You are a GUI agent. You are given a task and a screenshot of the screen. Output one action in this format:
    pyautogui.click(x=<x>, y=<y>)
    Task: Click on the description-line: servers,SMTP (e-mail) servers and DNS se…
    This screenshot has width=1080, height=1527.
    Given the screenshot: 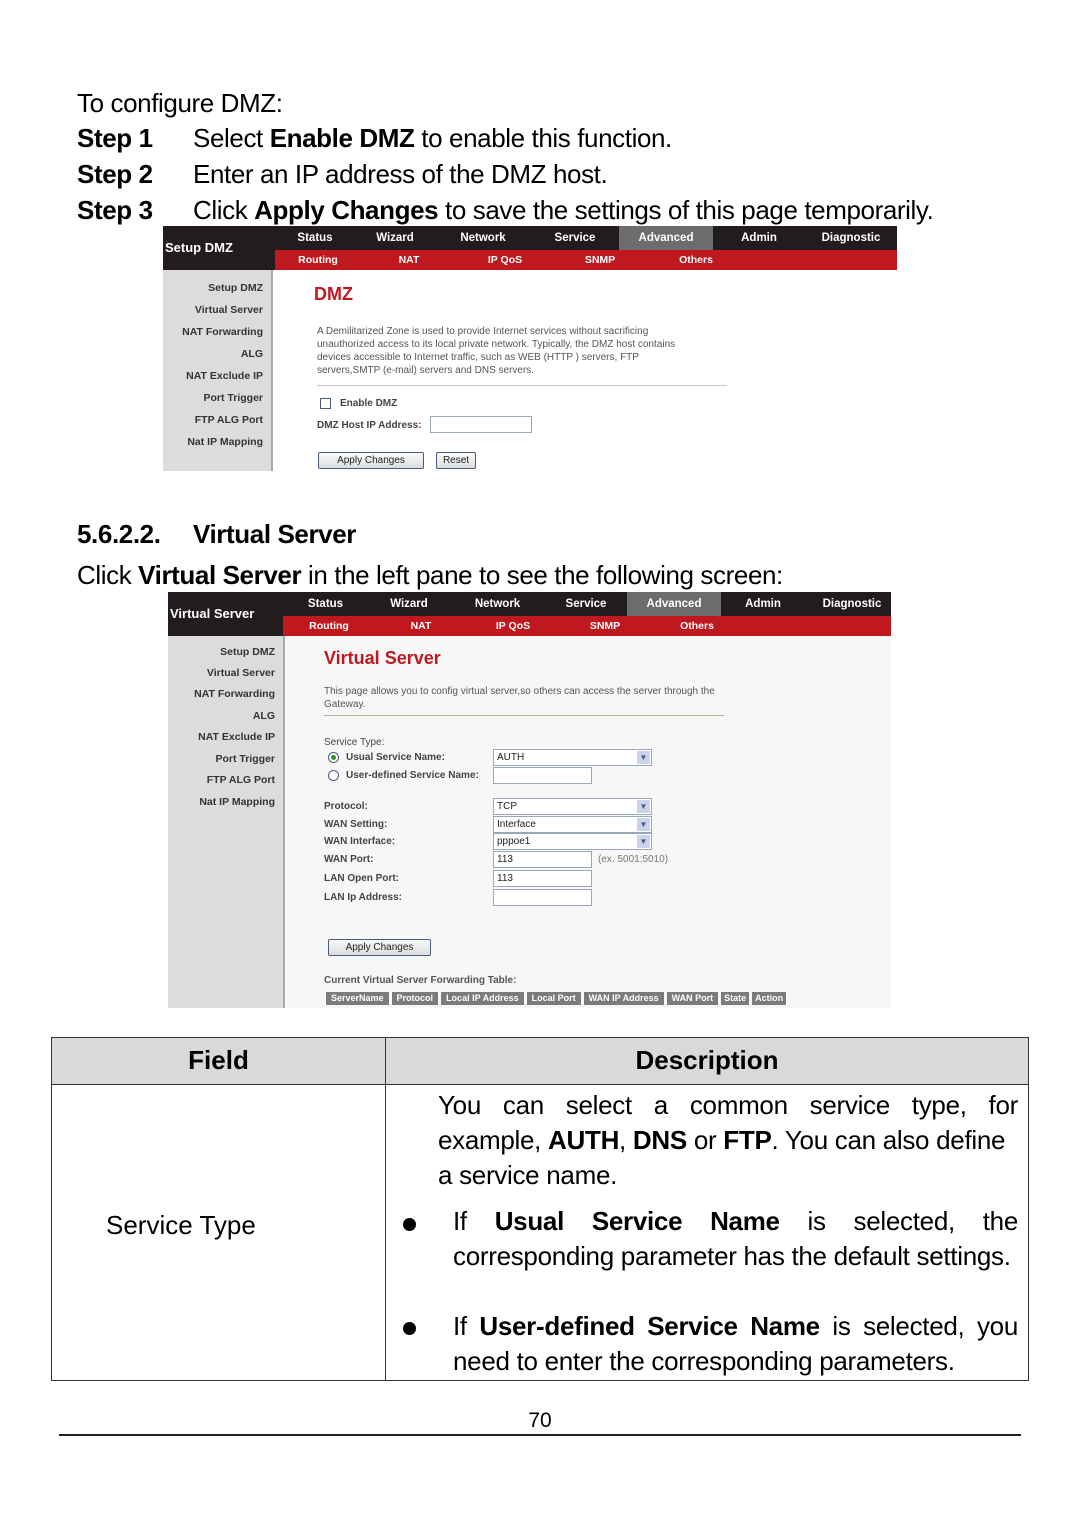 What is the action you would take?
    pyautogui.click(x=426, y=370)
    